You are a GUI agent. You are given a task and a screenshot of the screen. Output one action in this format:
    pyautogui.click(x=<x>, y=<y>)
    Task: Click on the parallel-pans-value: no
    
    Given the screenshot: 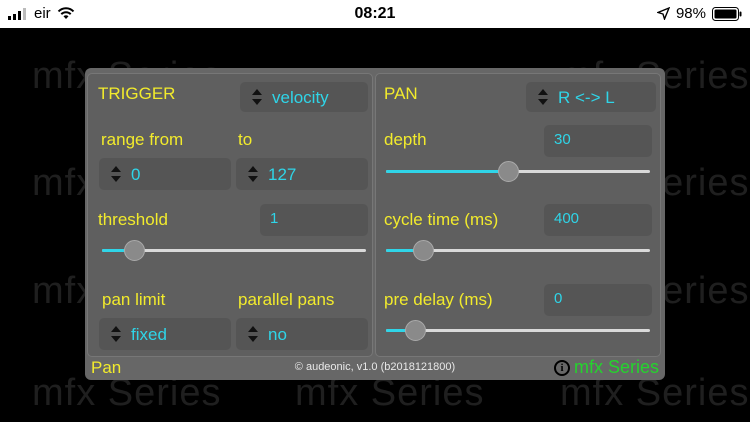 What is the action you would take?
    pyautogui.click(x=277, y=334)
    